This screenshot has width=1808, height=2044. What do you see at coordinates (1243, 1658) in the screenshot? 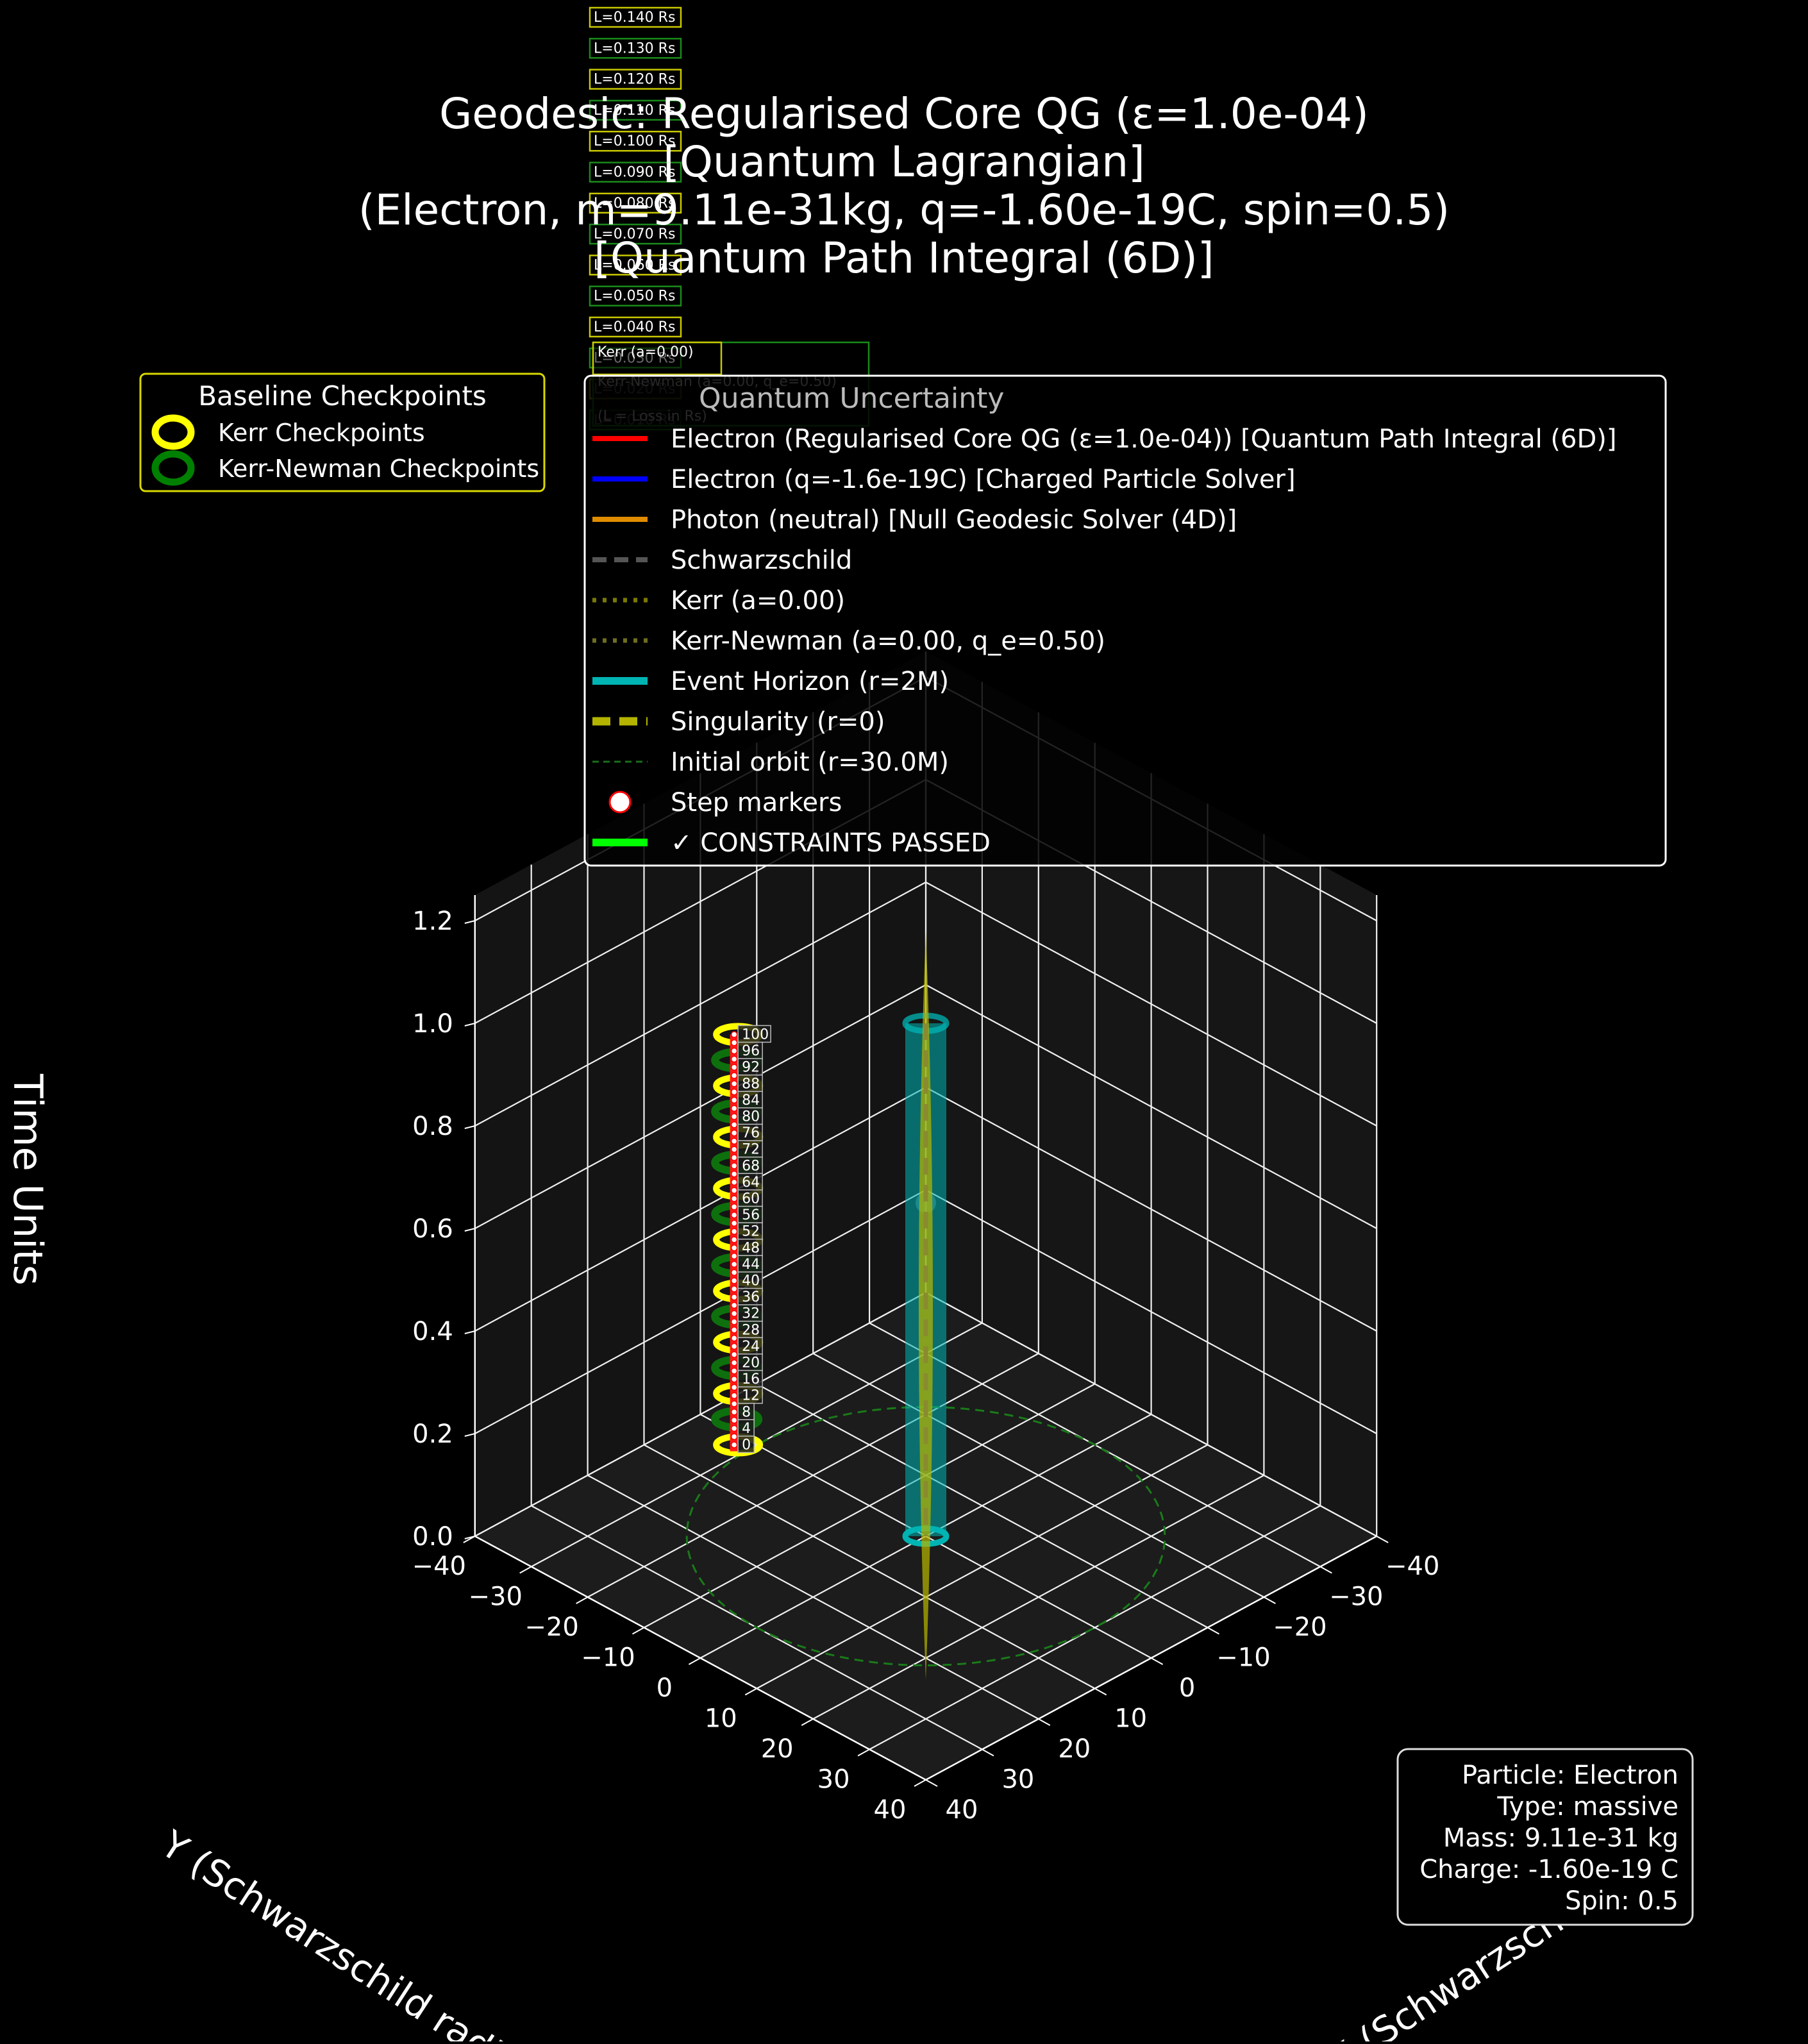
I see `x-tick-label: −10` at bounding box center [1243, 1658].